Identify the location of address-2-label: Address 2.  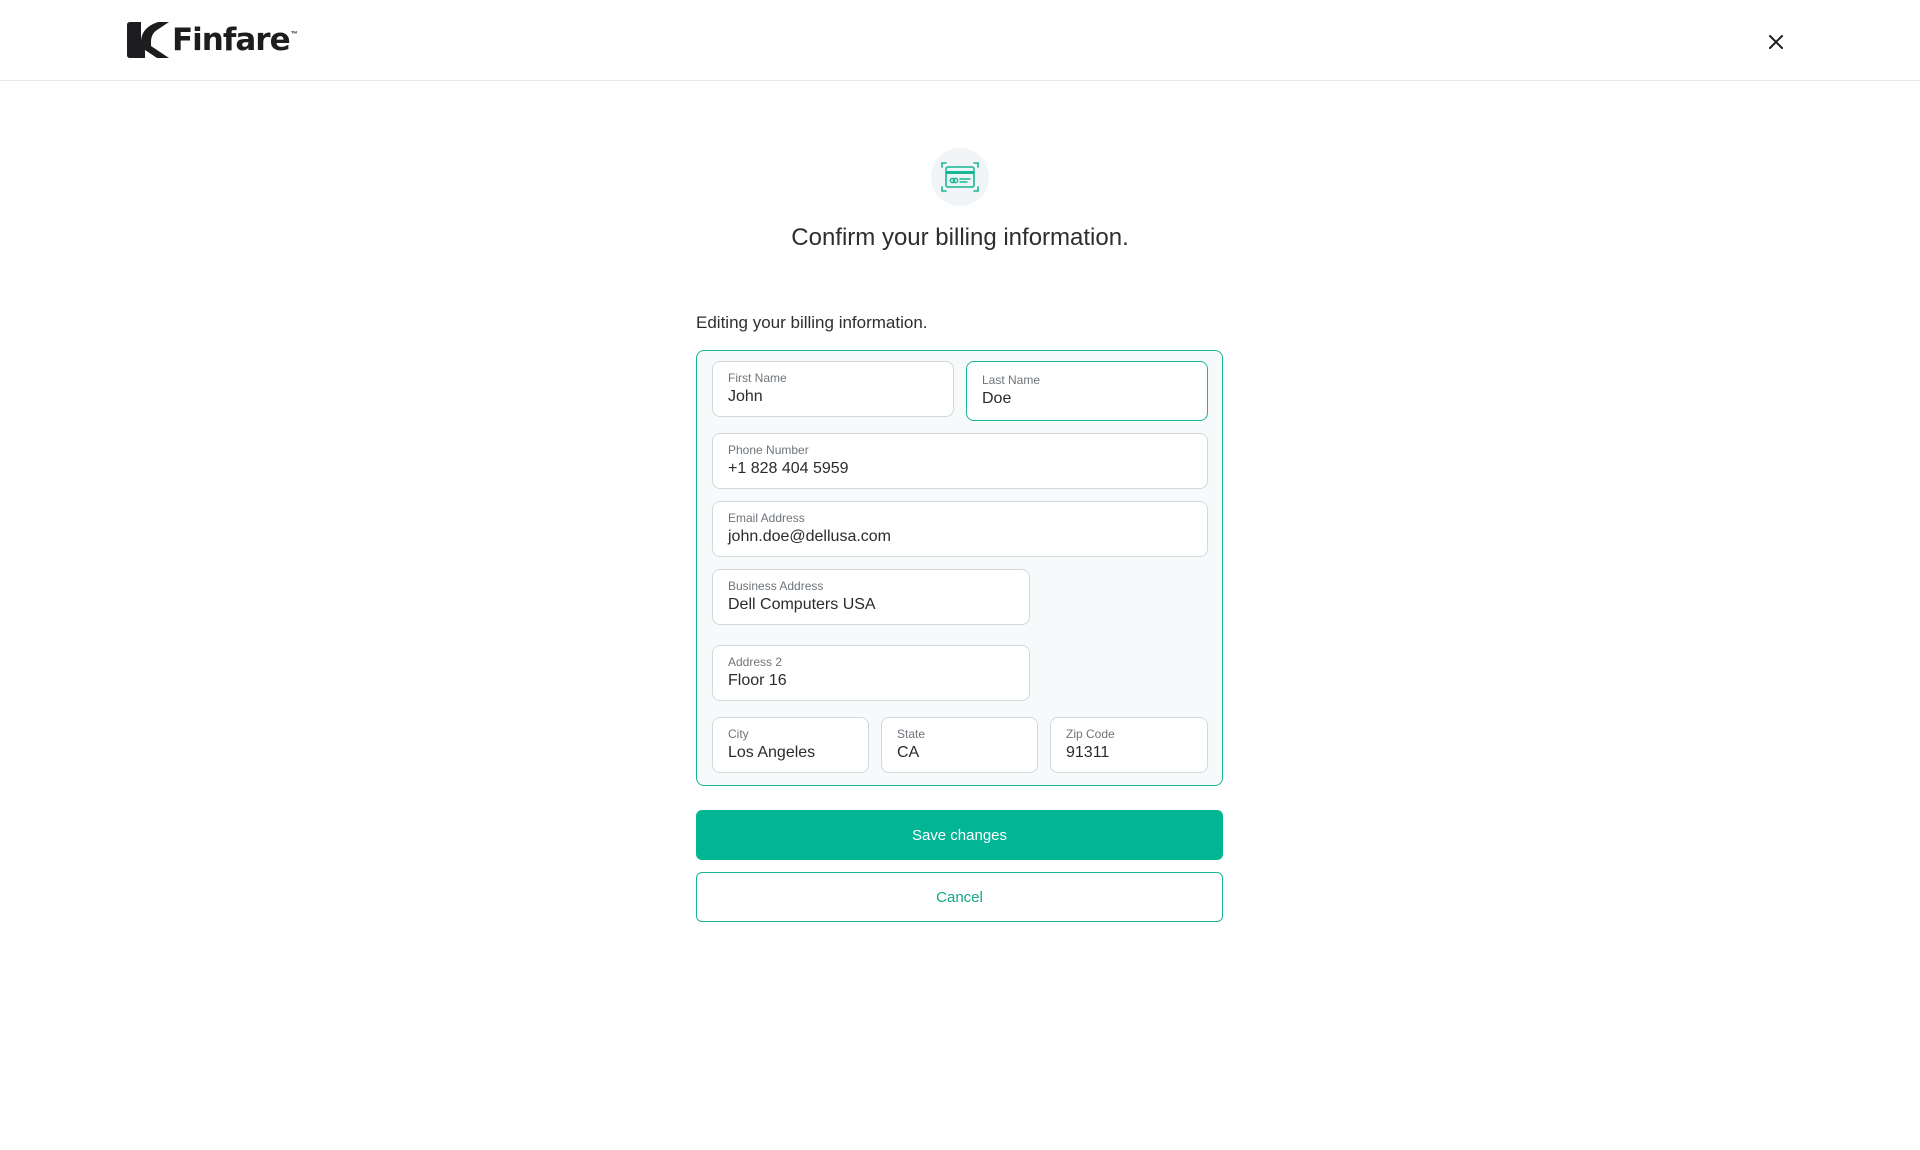
(755, 662).